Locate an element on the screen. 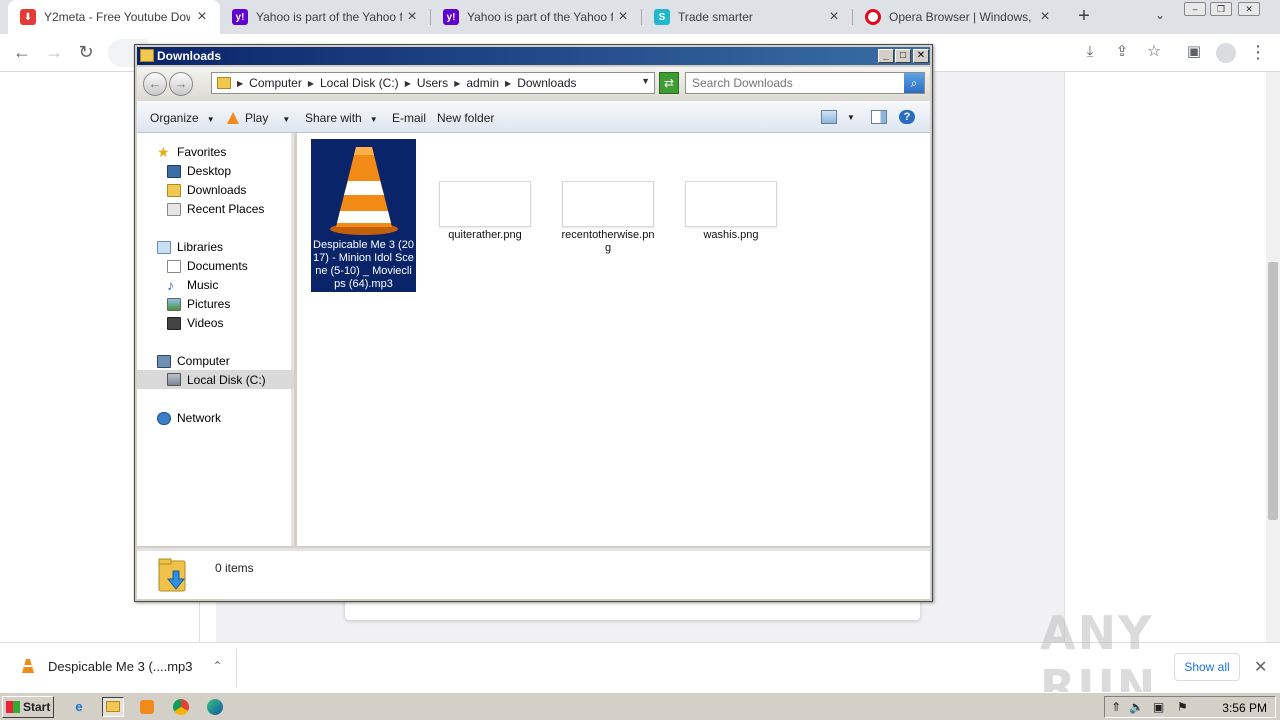 This screenshot has width=1280, height=720. tree-music: ♪ Music is located at coordinates (192, 285).